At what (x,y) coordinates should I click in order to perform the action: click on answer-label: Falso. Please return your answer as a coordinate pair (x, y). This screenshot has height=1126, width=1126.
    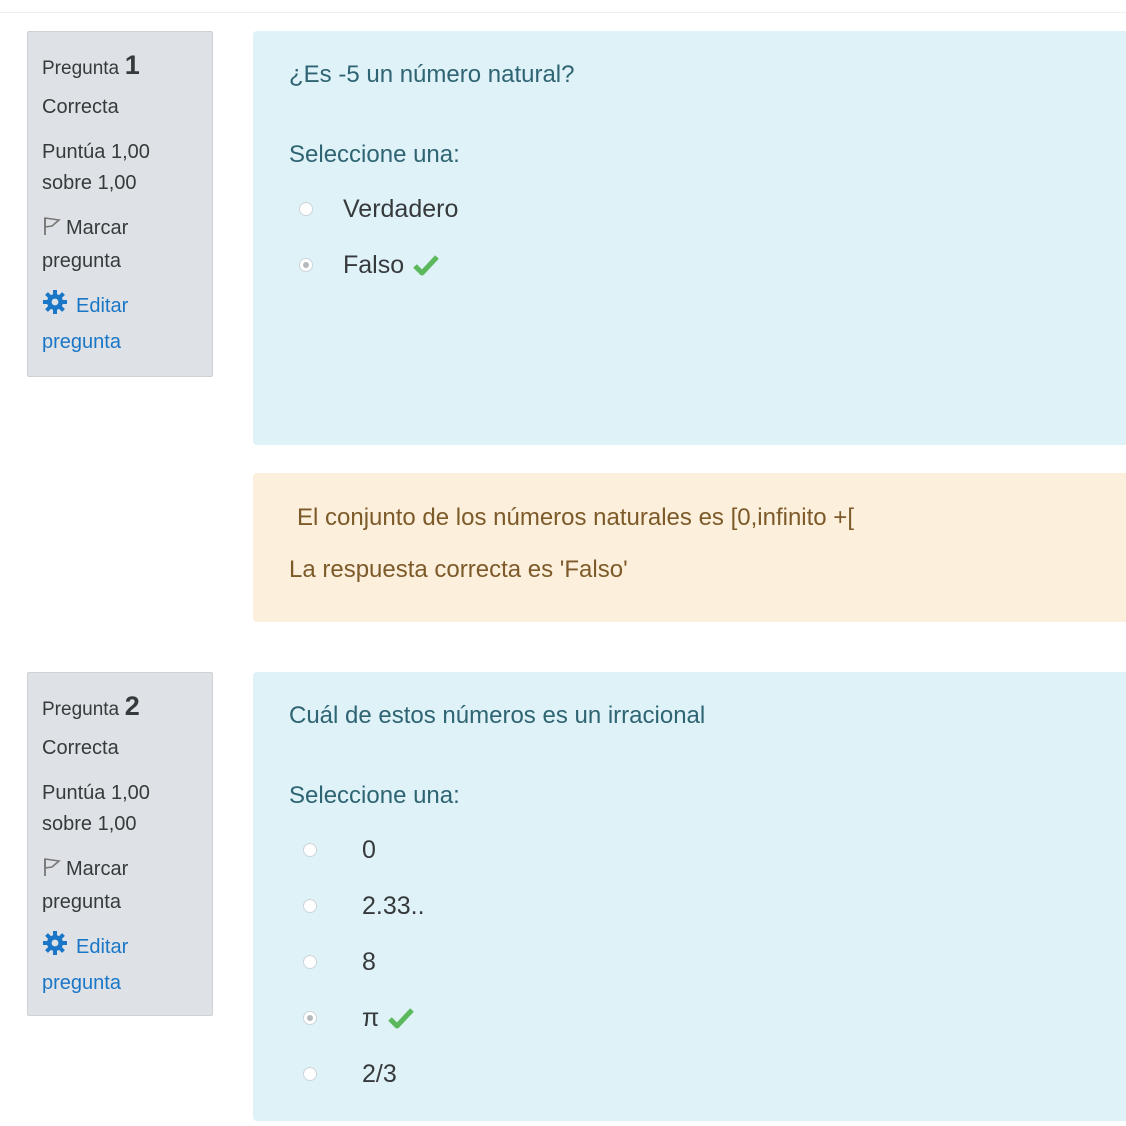
    Looking at the image, I should click on (374, 264).